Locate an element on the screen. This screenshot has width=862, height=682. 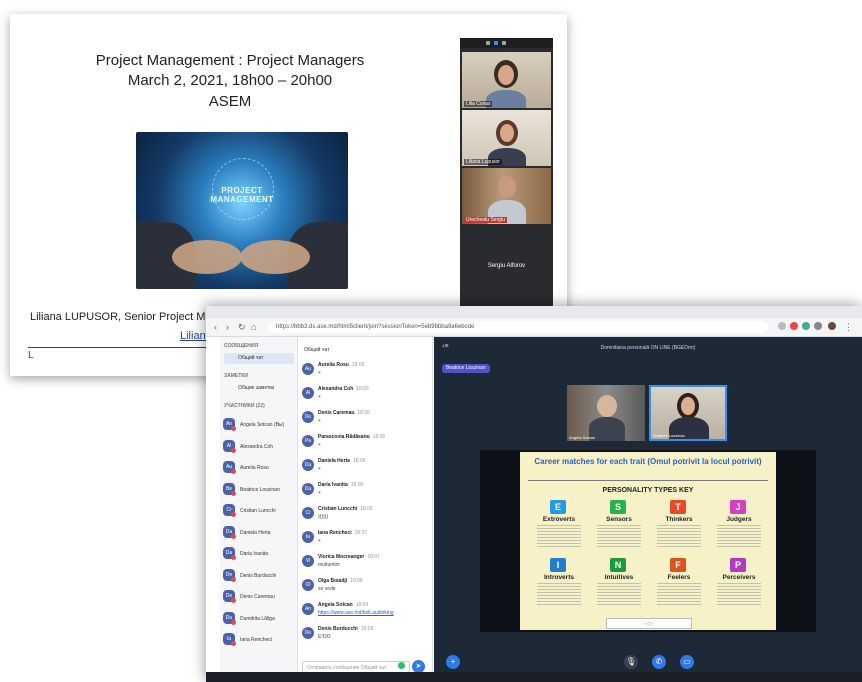
avatar: Ol is located at coordinates (308, 585).